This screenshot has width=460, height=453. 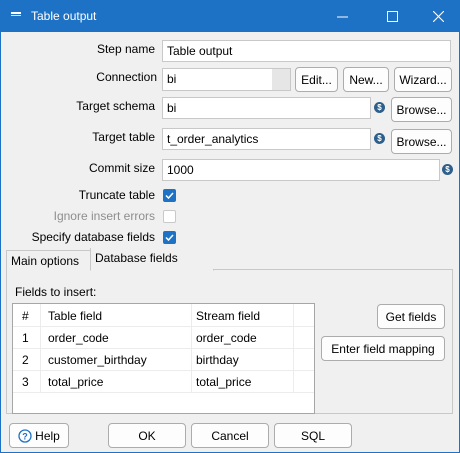 I want to click on sql-button: SQL, so click(x=313, y=435).